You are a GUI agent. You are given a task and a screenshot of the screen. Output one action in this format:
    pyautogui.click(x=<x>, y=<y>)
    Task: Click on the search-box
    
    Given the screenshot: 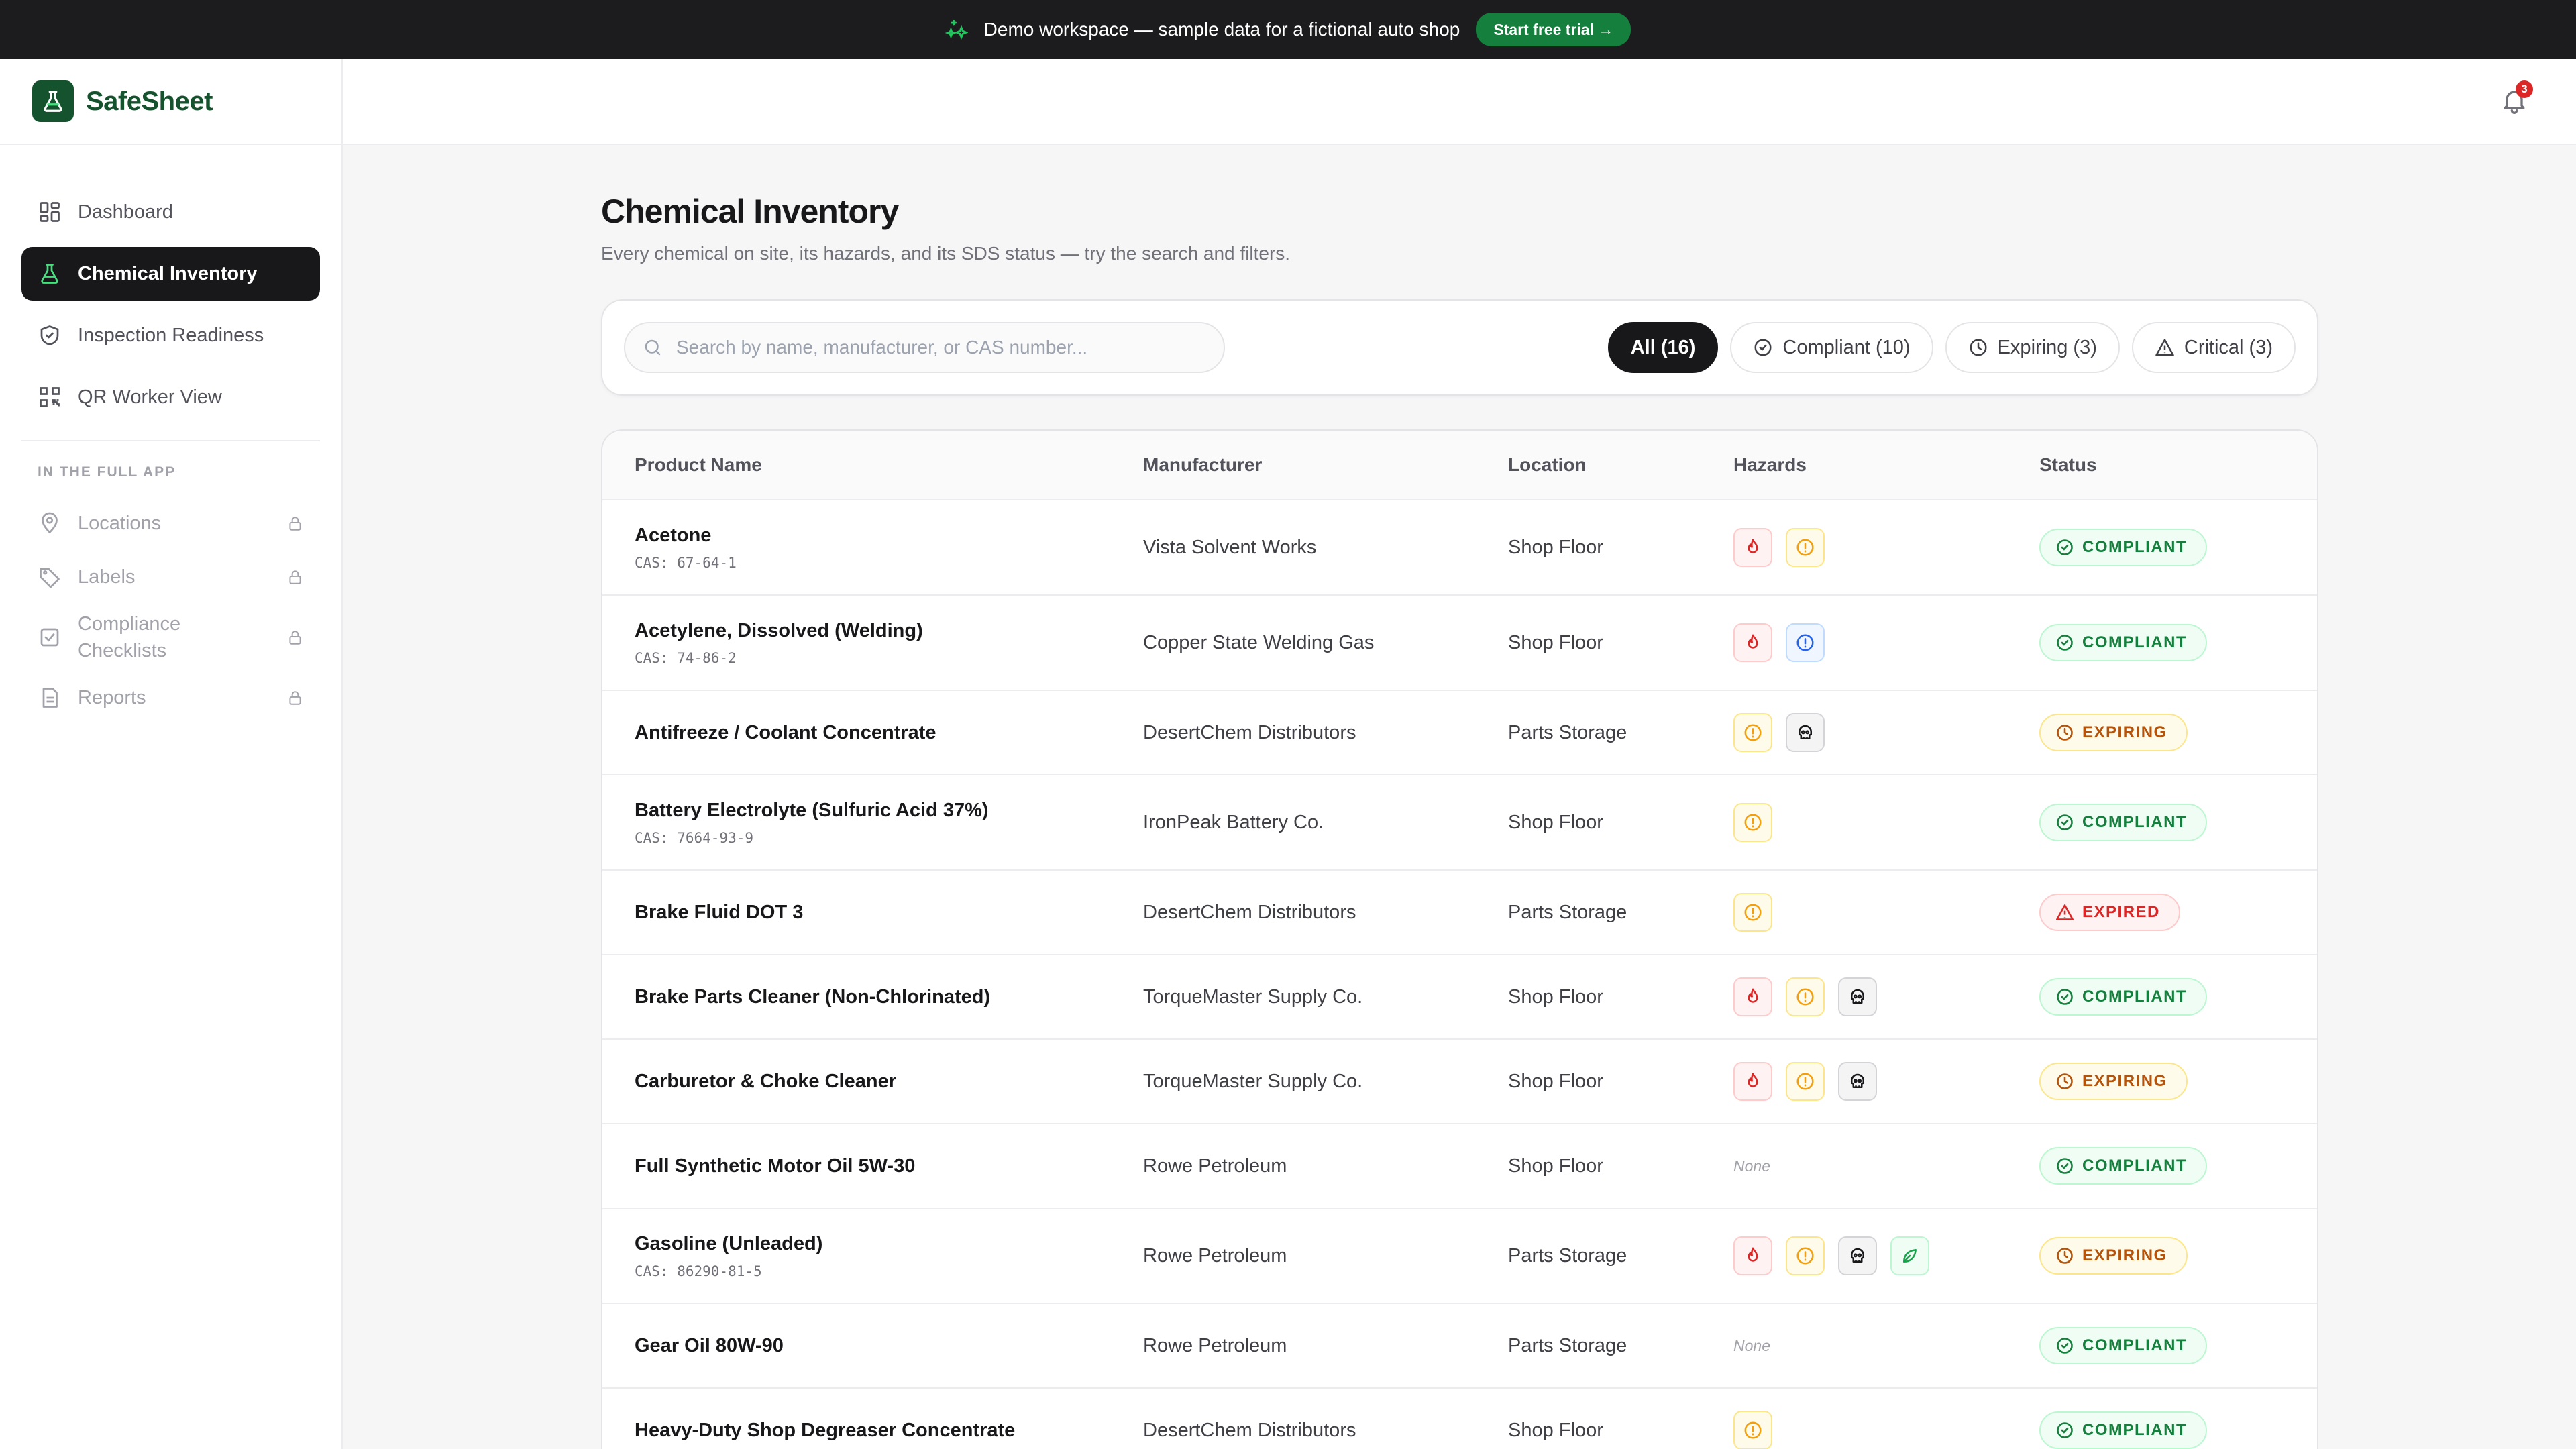 What is the action you would take?
    pyautogui.click(x=924, y=347)
    